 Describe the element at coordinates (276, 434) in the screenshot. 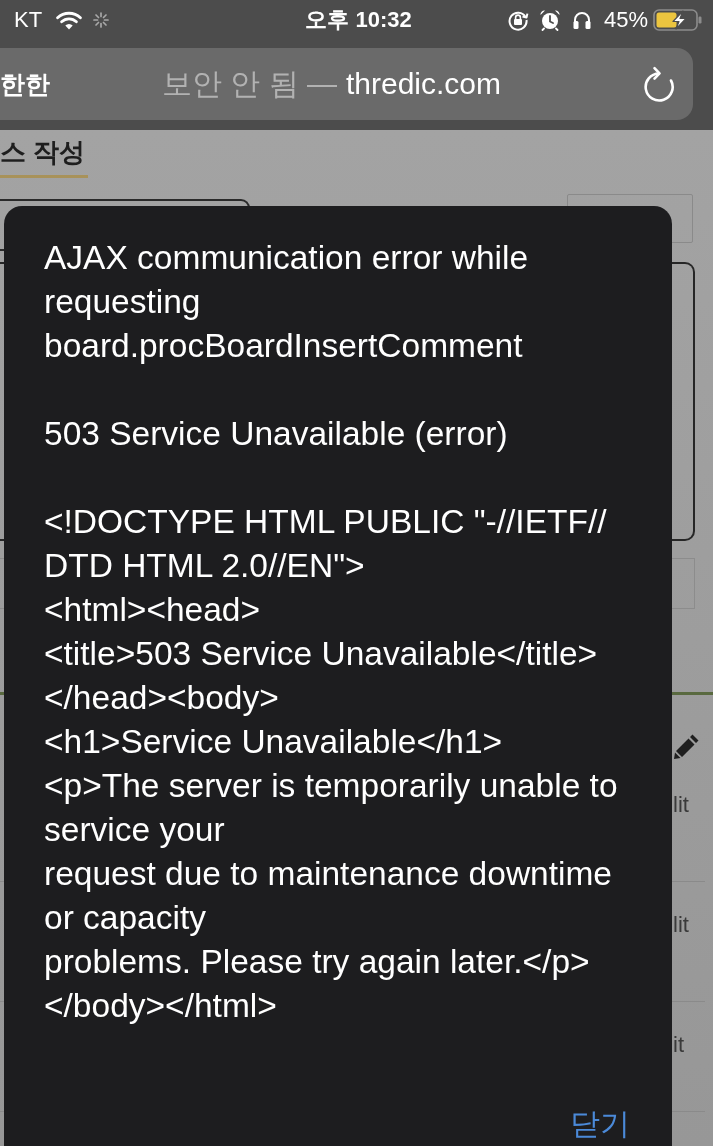

I see `alert-message: 503 Service Unavailable (error)` at that location.